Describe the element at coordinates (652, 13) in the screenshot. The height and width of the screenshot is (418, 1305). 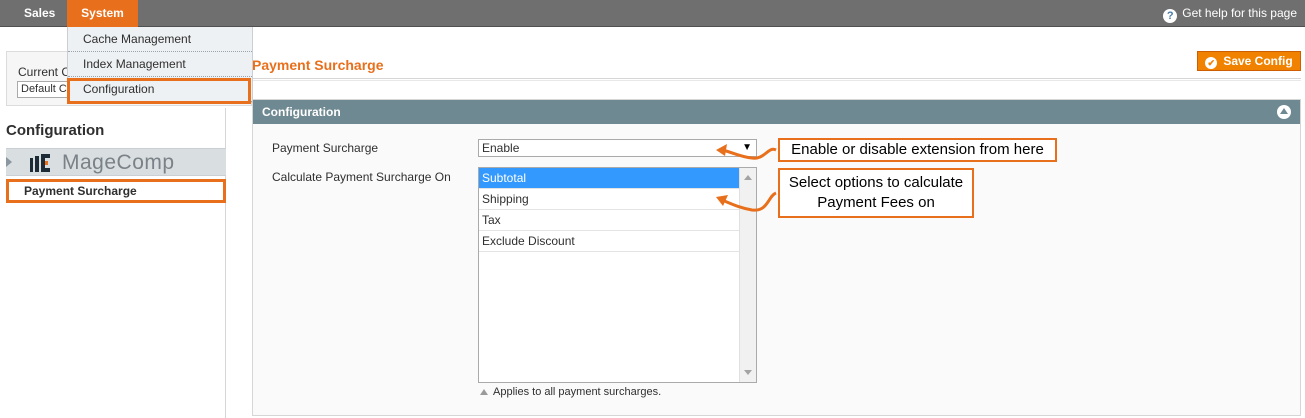
I see `top-nav: Sales System ? Get help for this page` at that location.